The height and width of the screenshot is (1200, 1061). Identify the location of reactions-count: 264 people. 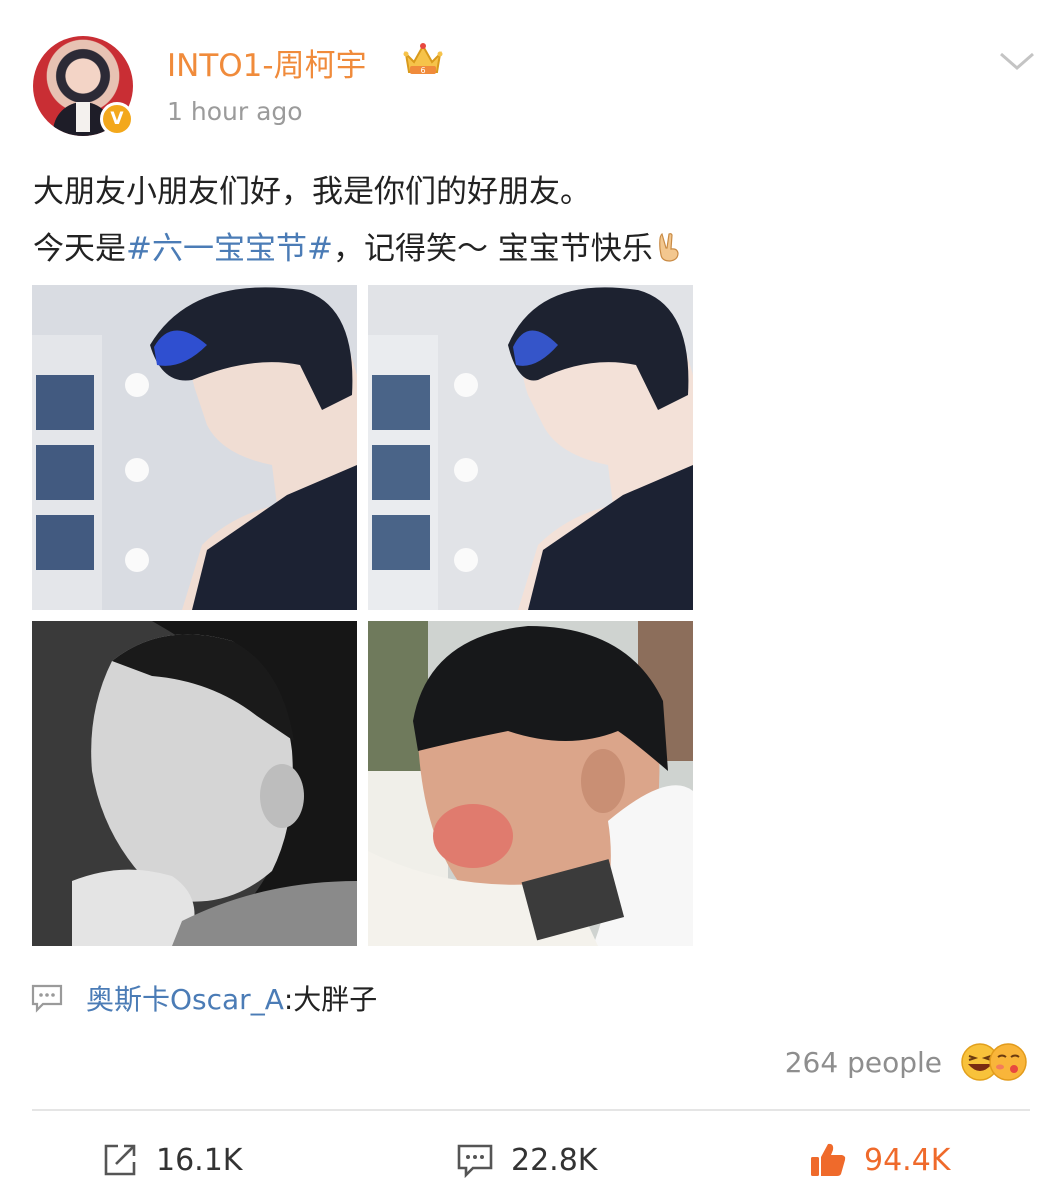
(863, 1062).